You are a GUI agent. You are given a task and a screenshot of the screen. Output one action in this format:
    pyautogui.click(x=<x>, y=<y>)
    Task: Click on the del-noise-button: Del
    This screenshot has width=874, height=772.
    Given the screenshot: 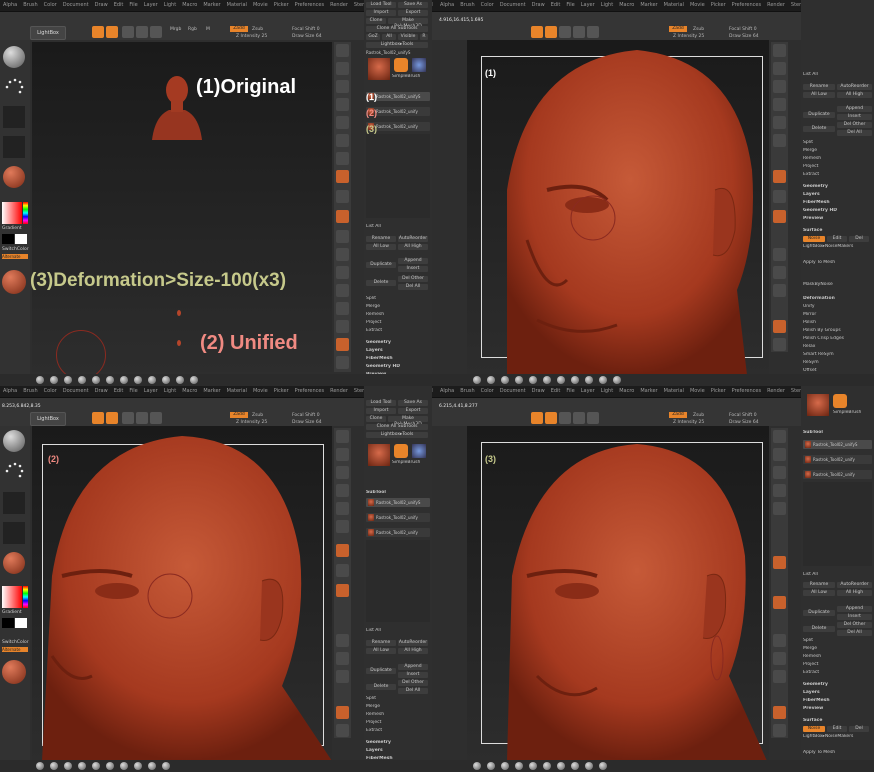 What is the action you would take?
    pyautogui.click(x=859, y=729)
    